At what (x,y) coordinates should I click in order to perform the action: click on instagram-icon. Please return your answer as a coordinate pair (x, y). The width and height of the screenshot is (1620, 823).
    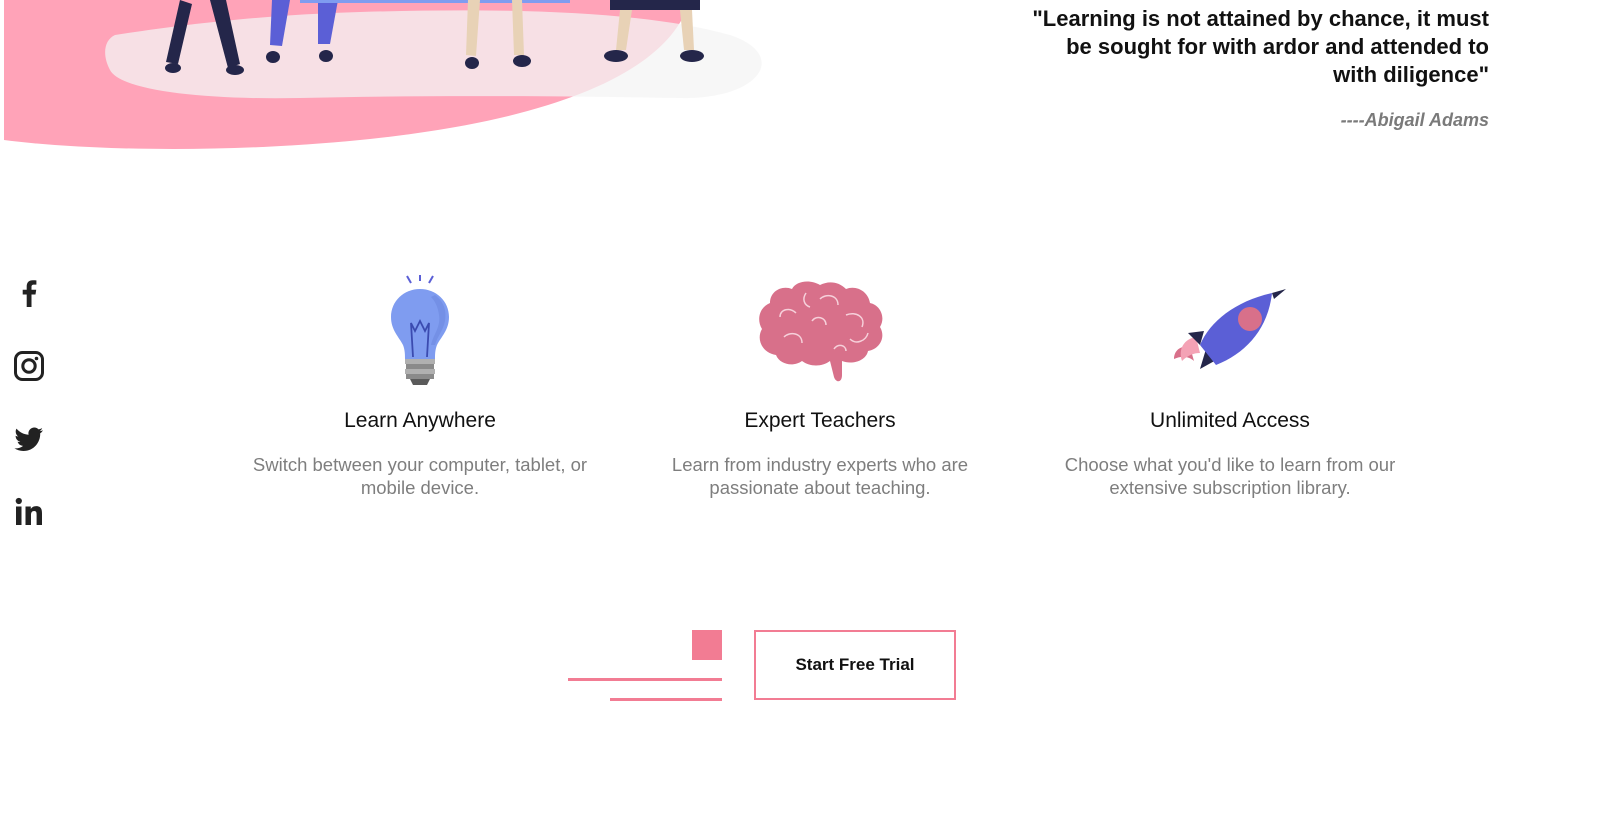
    Looking at the image, I should click on (29, 366).